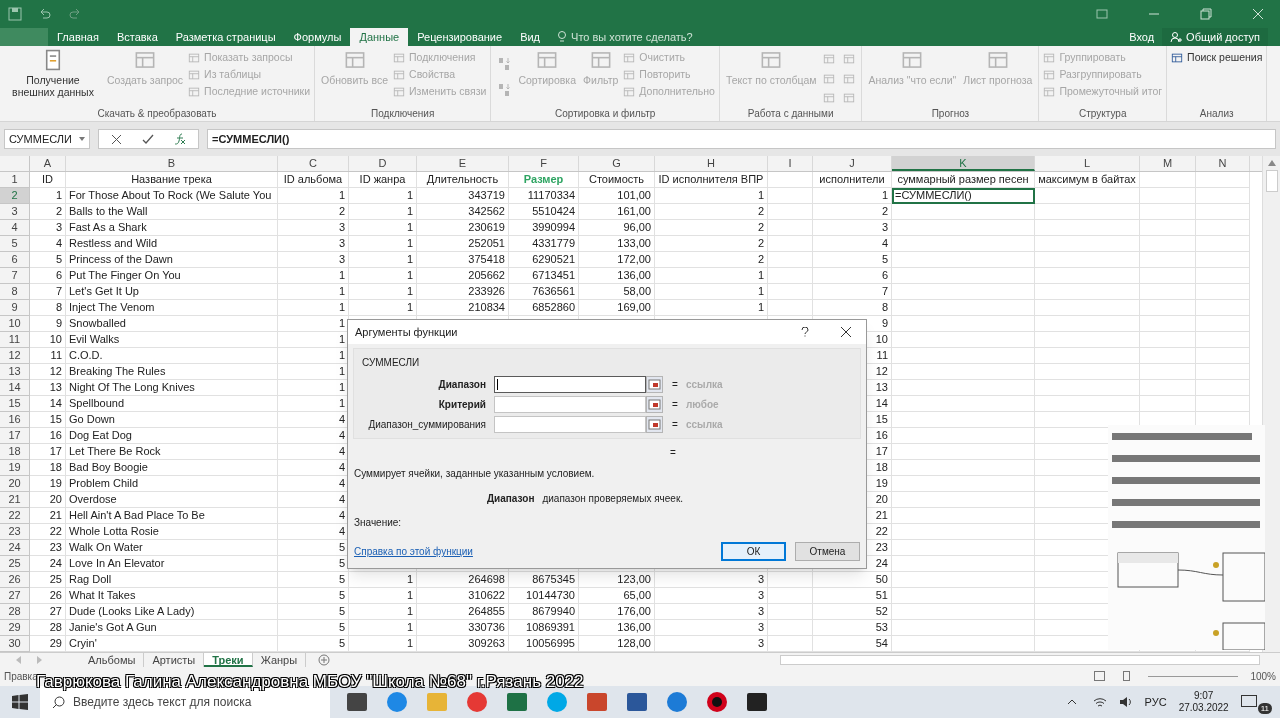  What do you see at coordinates (228, 659) in the screenshot?
I see `sheet-tab: Треки` at bounding box center [228, 659].